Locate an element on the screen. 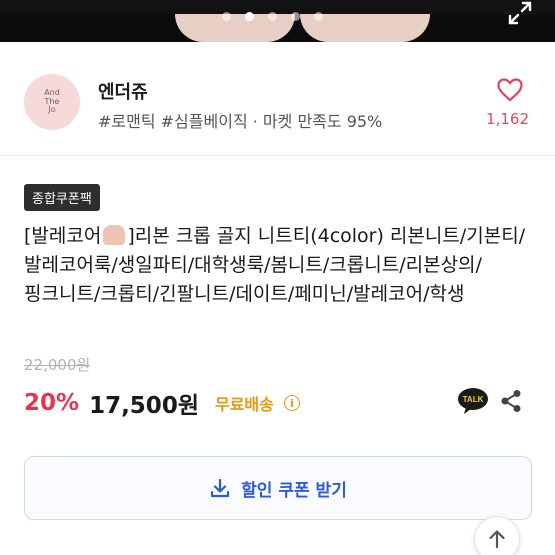 The height and width of the screenshot is (555, 555). carousel-dot-active is located at coordinates (249, 16).